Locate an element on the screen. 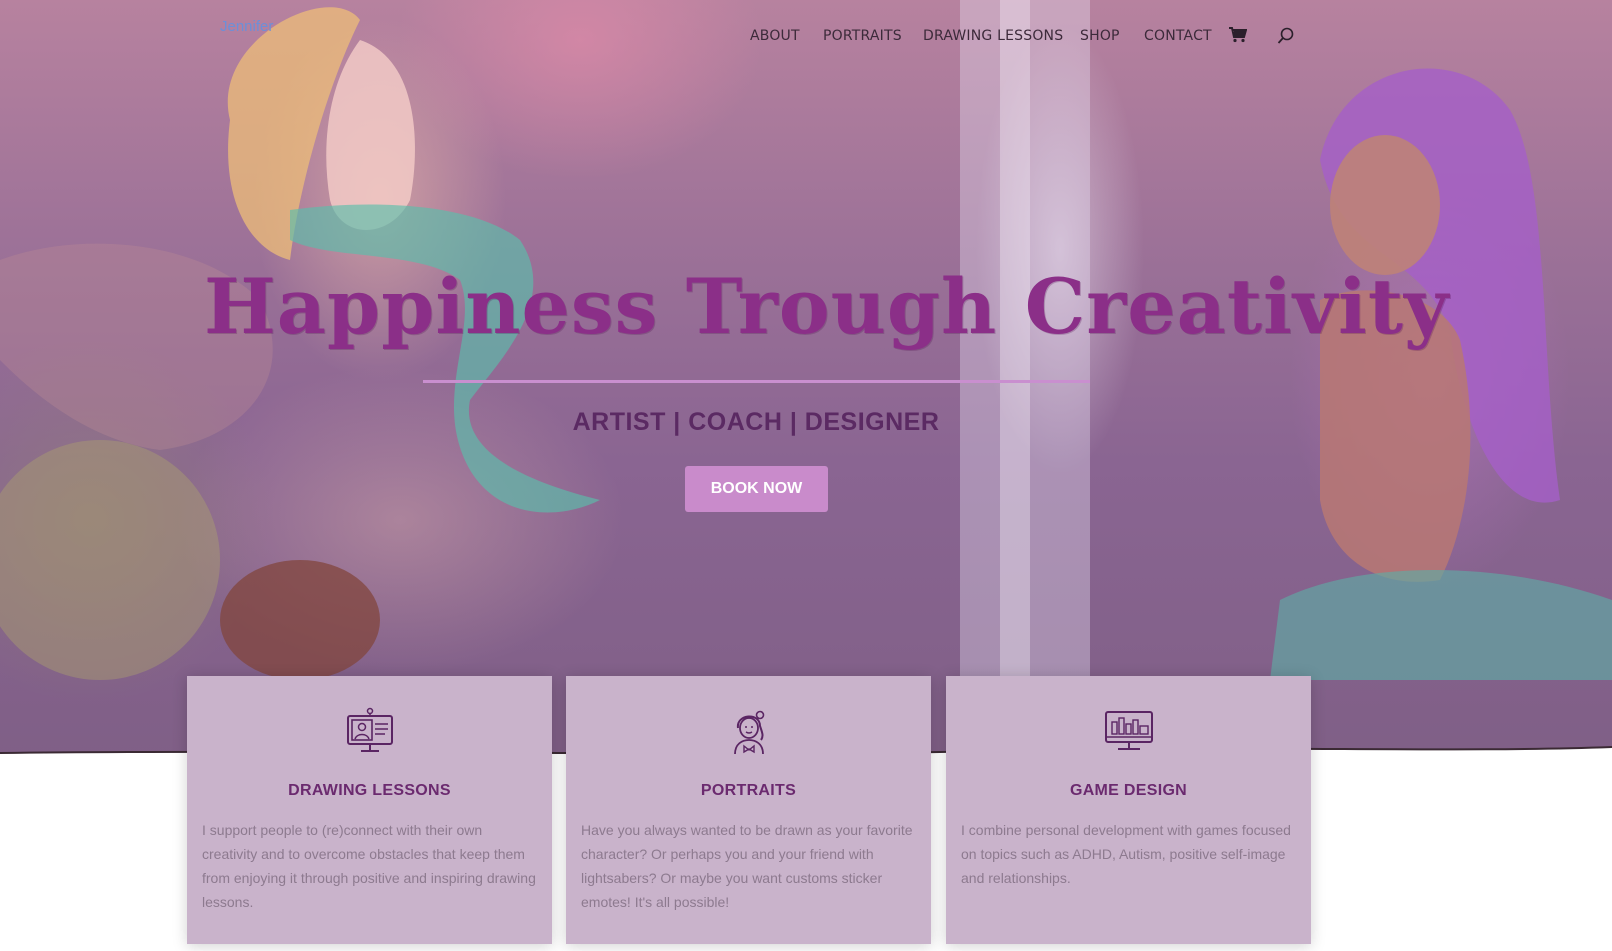 This screenshot has width=1612, height=951. nav-shop: SHOP is located at coordinates (1100, 36).